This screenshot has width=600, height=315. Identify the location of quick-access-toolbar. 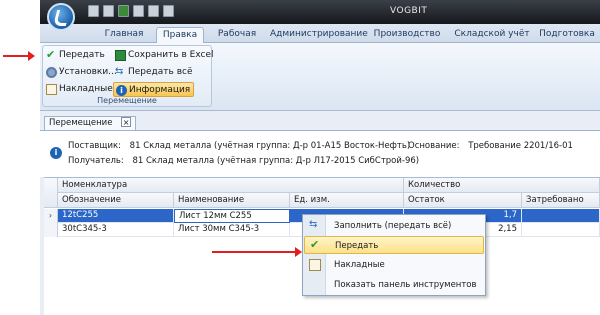
(131, 11).